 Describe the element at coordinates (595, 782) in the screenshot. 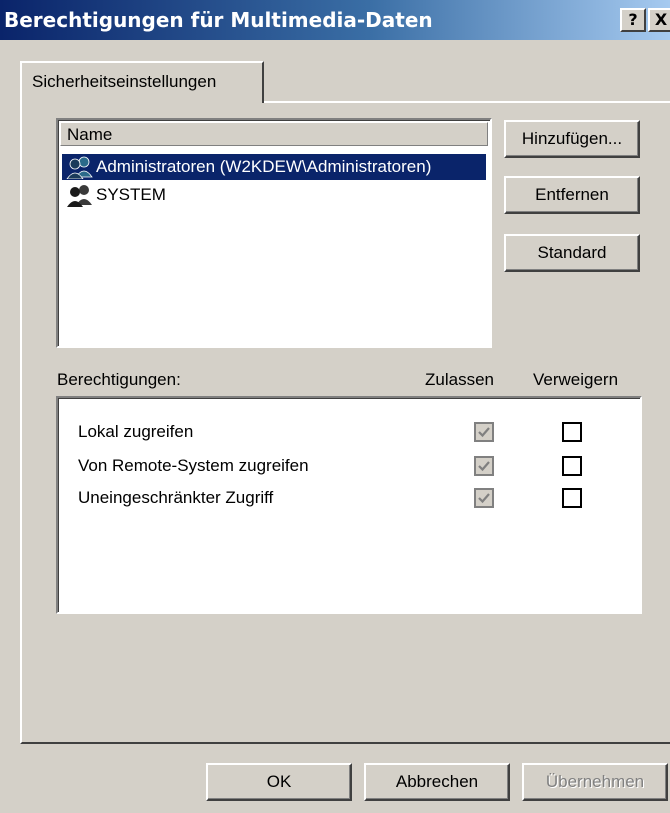

I see `apply-button: Übernehmen` at that location.